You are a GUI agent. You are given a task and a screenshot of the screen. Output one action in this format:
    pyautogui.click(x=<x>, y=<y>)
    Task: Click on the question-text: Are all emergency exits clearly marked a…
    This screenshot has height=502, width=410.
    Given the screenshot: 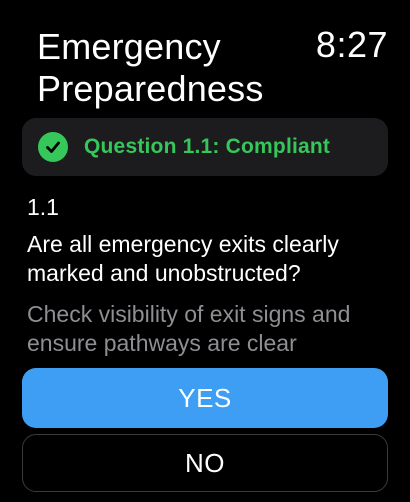 What is the action you would take?
    pyautogui.click(x=183, y=258)
    